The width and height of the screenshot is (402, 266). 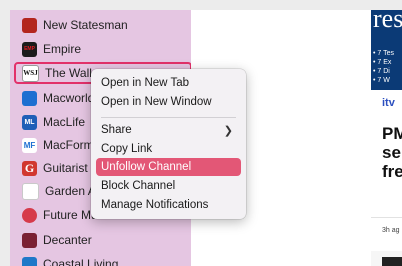 I want to click on sidebar-item-label: Decanter, so click(x=67, y=240).